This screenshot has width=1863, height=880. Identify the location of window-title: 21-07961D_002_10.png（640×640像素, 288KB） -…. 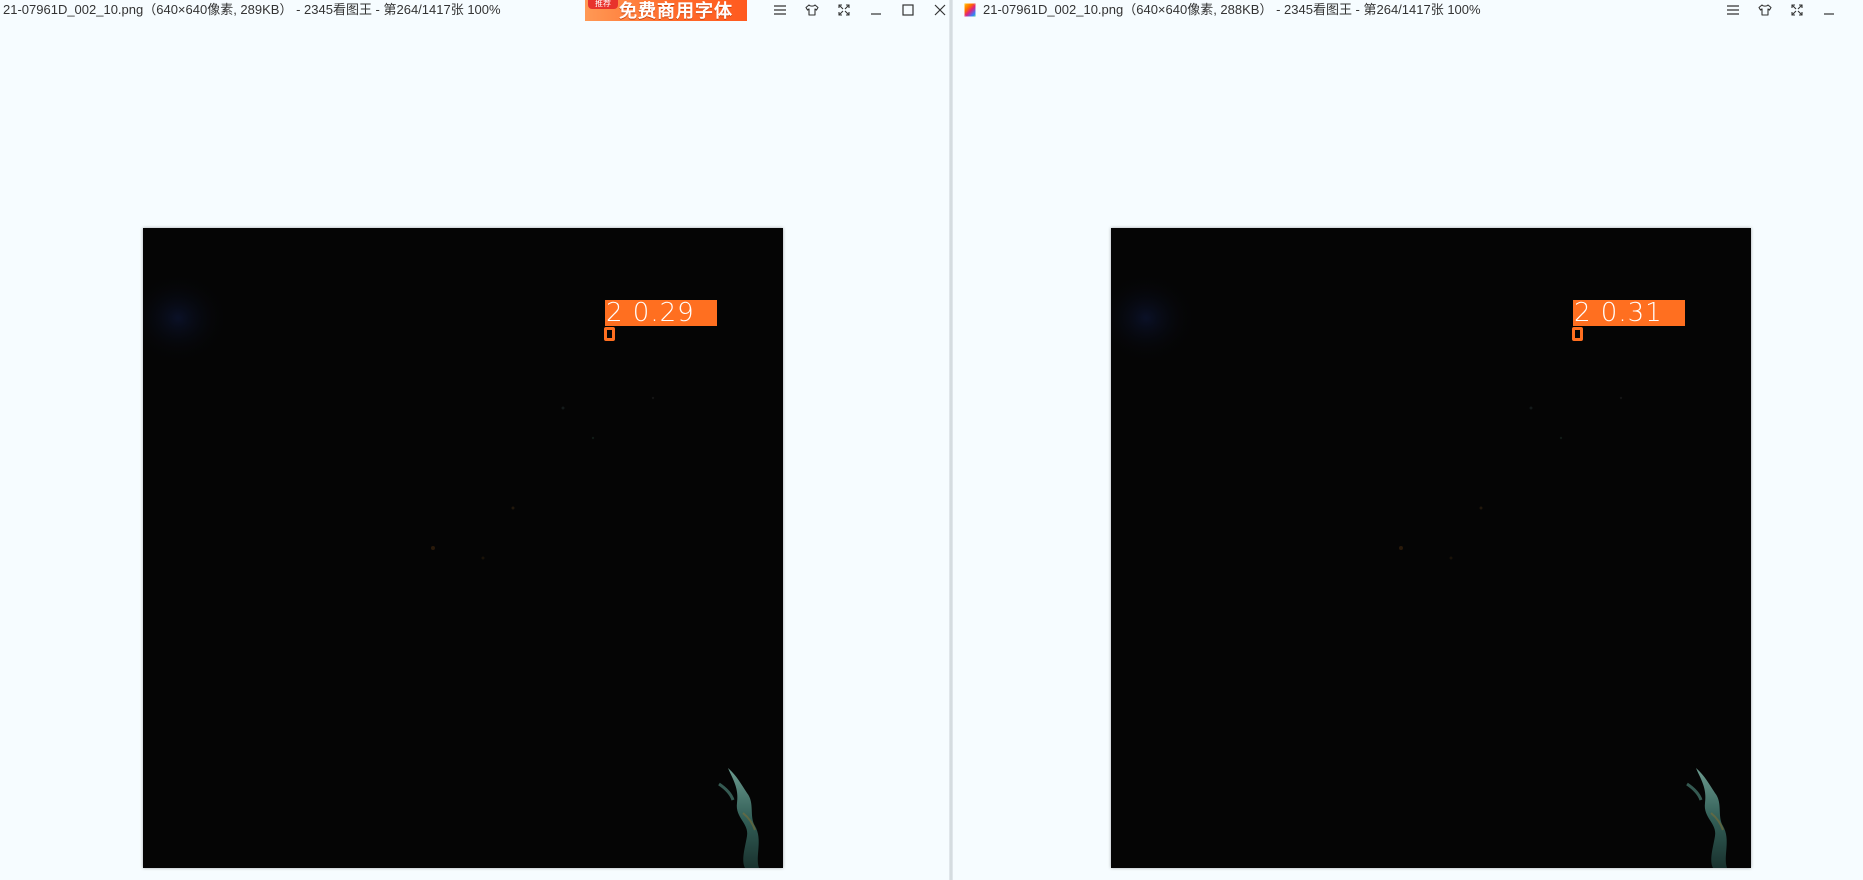
(1232, 9).